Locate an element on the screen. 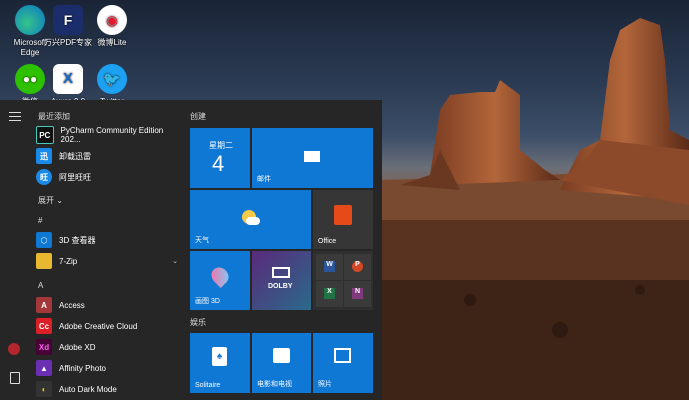 This screenshot has height=400, width=689. app-label: Auto Dark Mode is located at coordinates (88, 389).